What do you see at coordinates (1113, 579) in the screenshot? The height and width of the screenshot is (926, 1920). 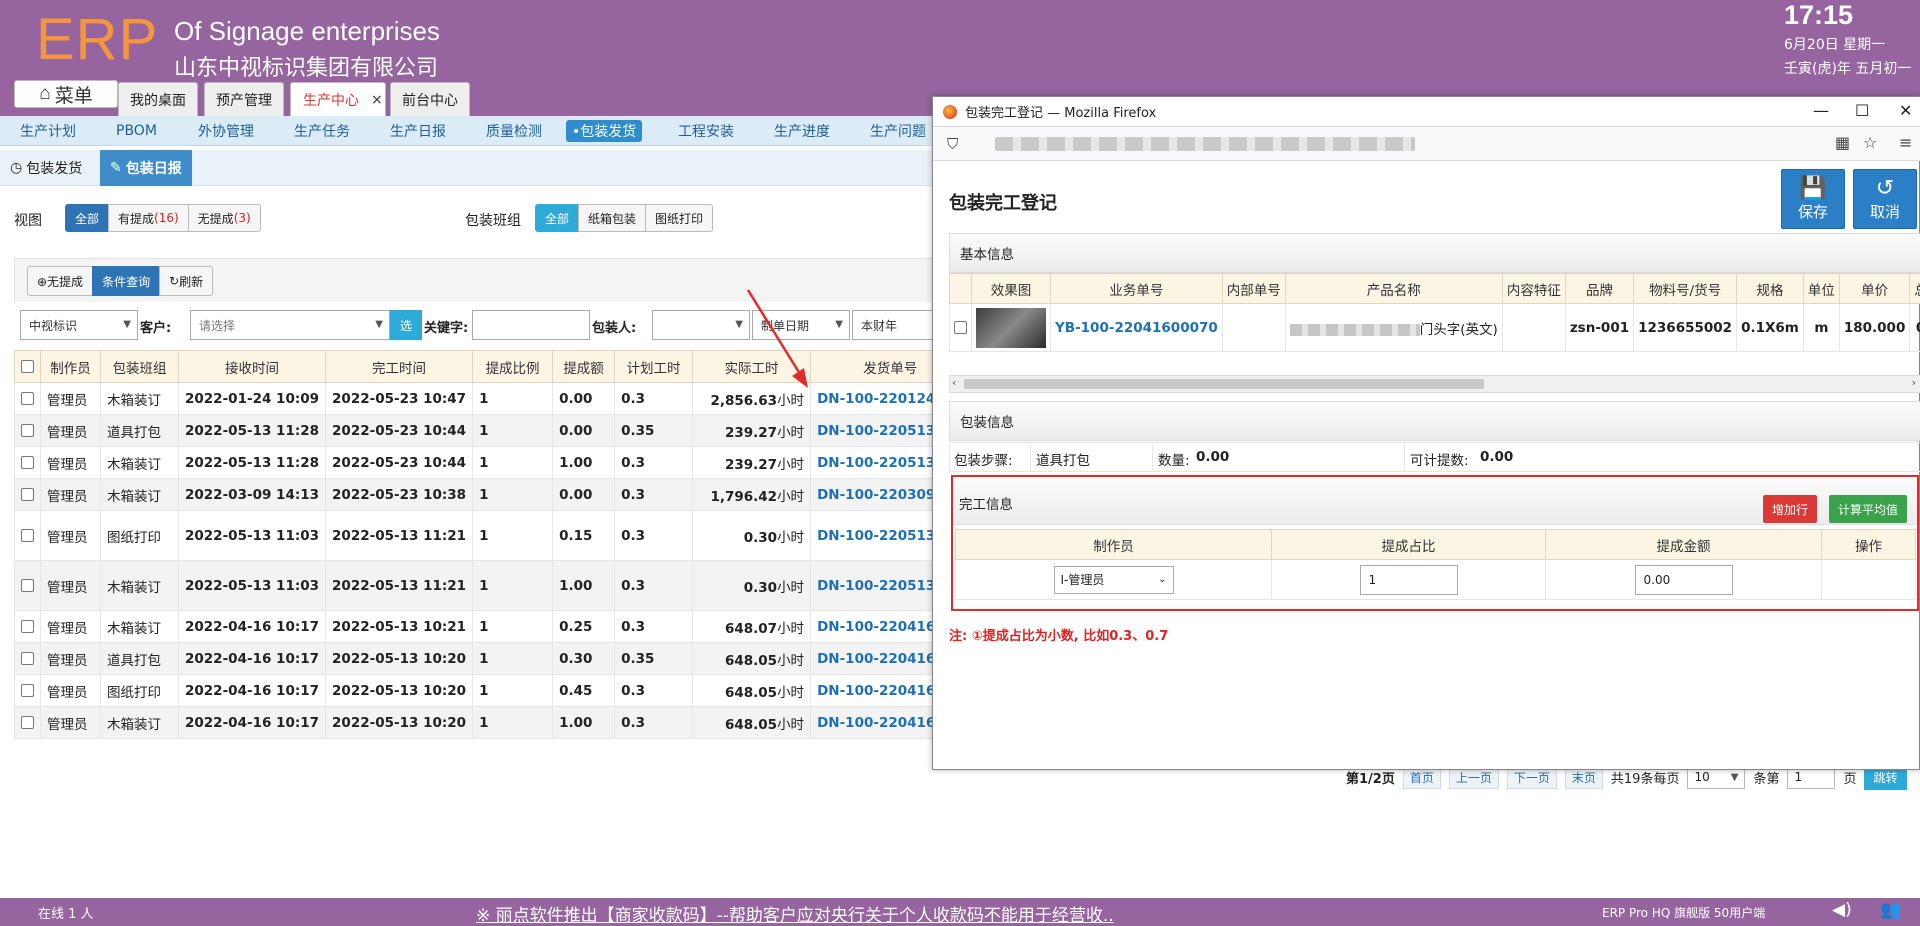 I see `maker-select: I-管理员 ⌄` at bounding box center [1113, 579].